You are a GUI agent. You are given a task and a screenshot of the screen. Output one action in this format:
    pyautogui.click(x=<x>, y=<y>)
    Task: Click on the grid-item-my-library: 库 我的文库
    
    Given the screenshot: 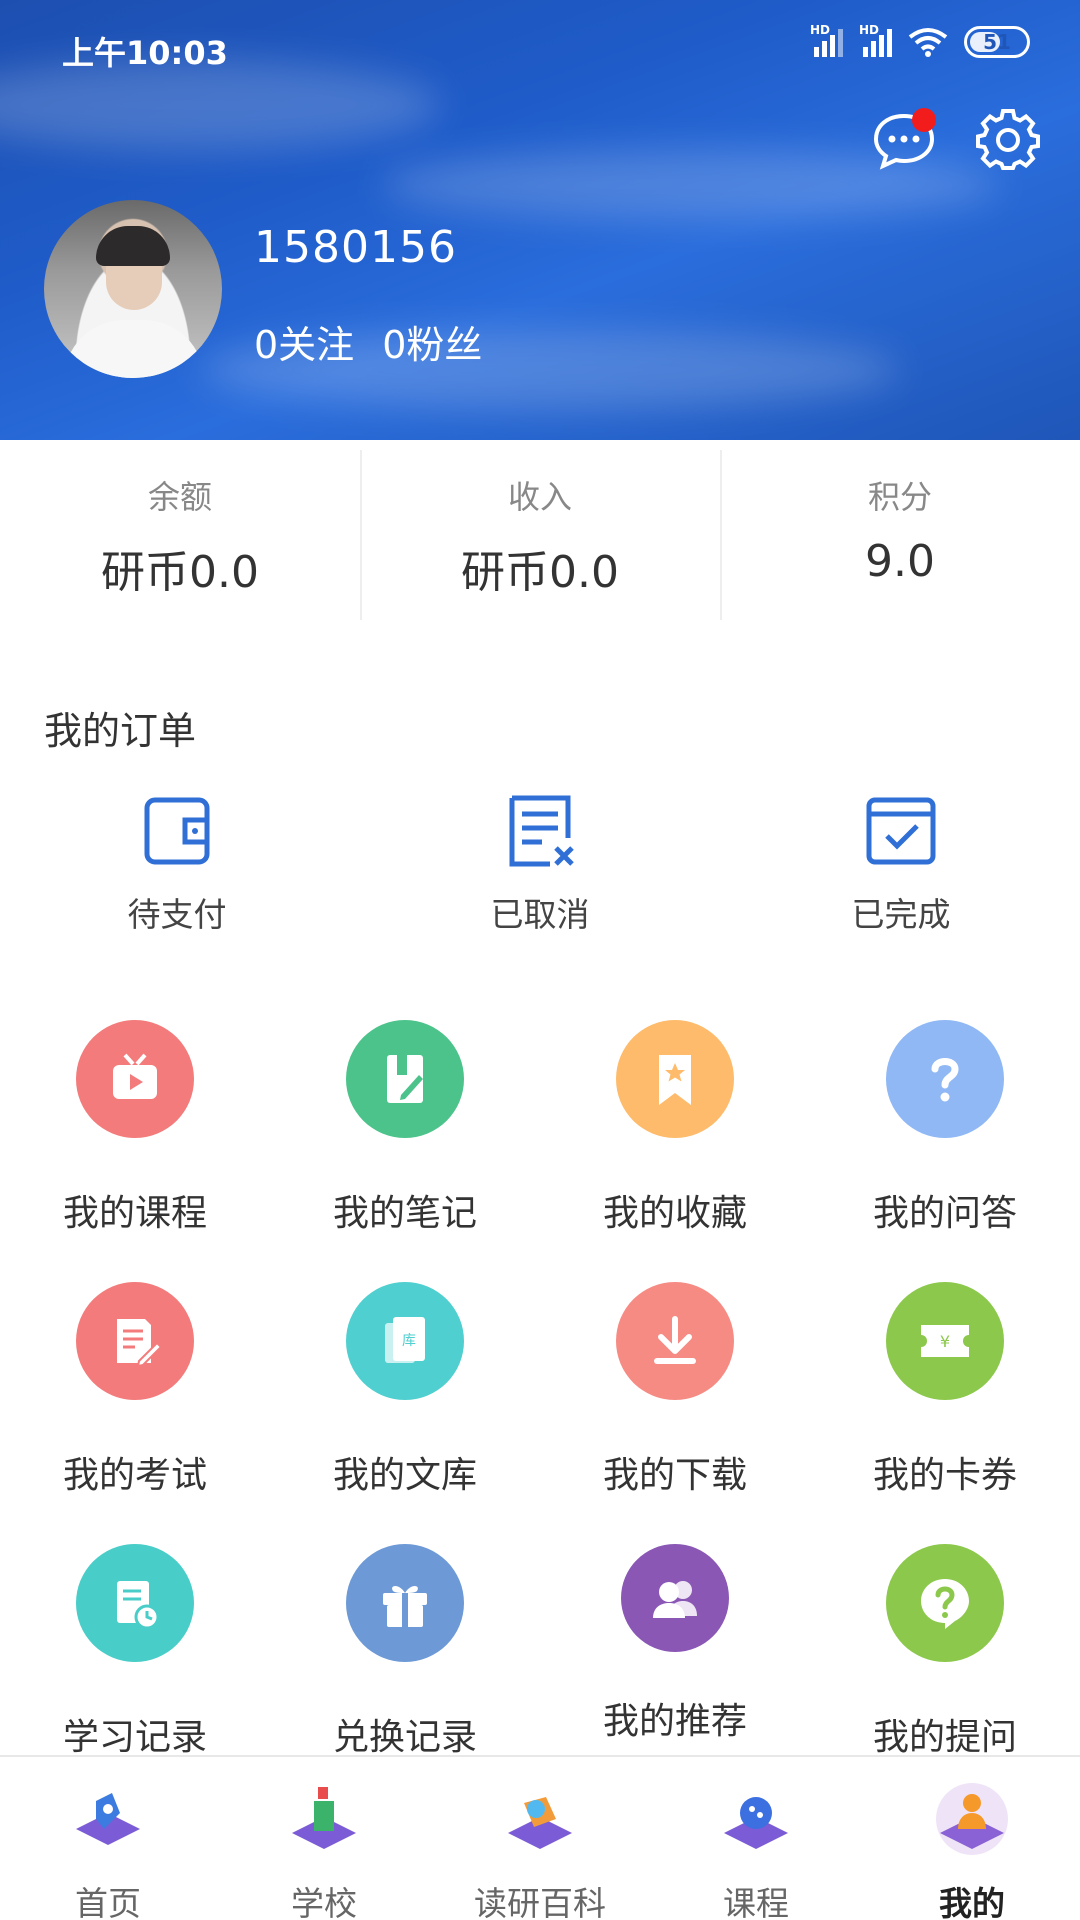 What is the action you would take?
    pyautogui.click(x=405, y=1390)
    